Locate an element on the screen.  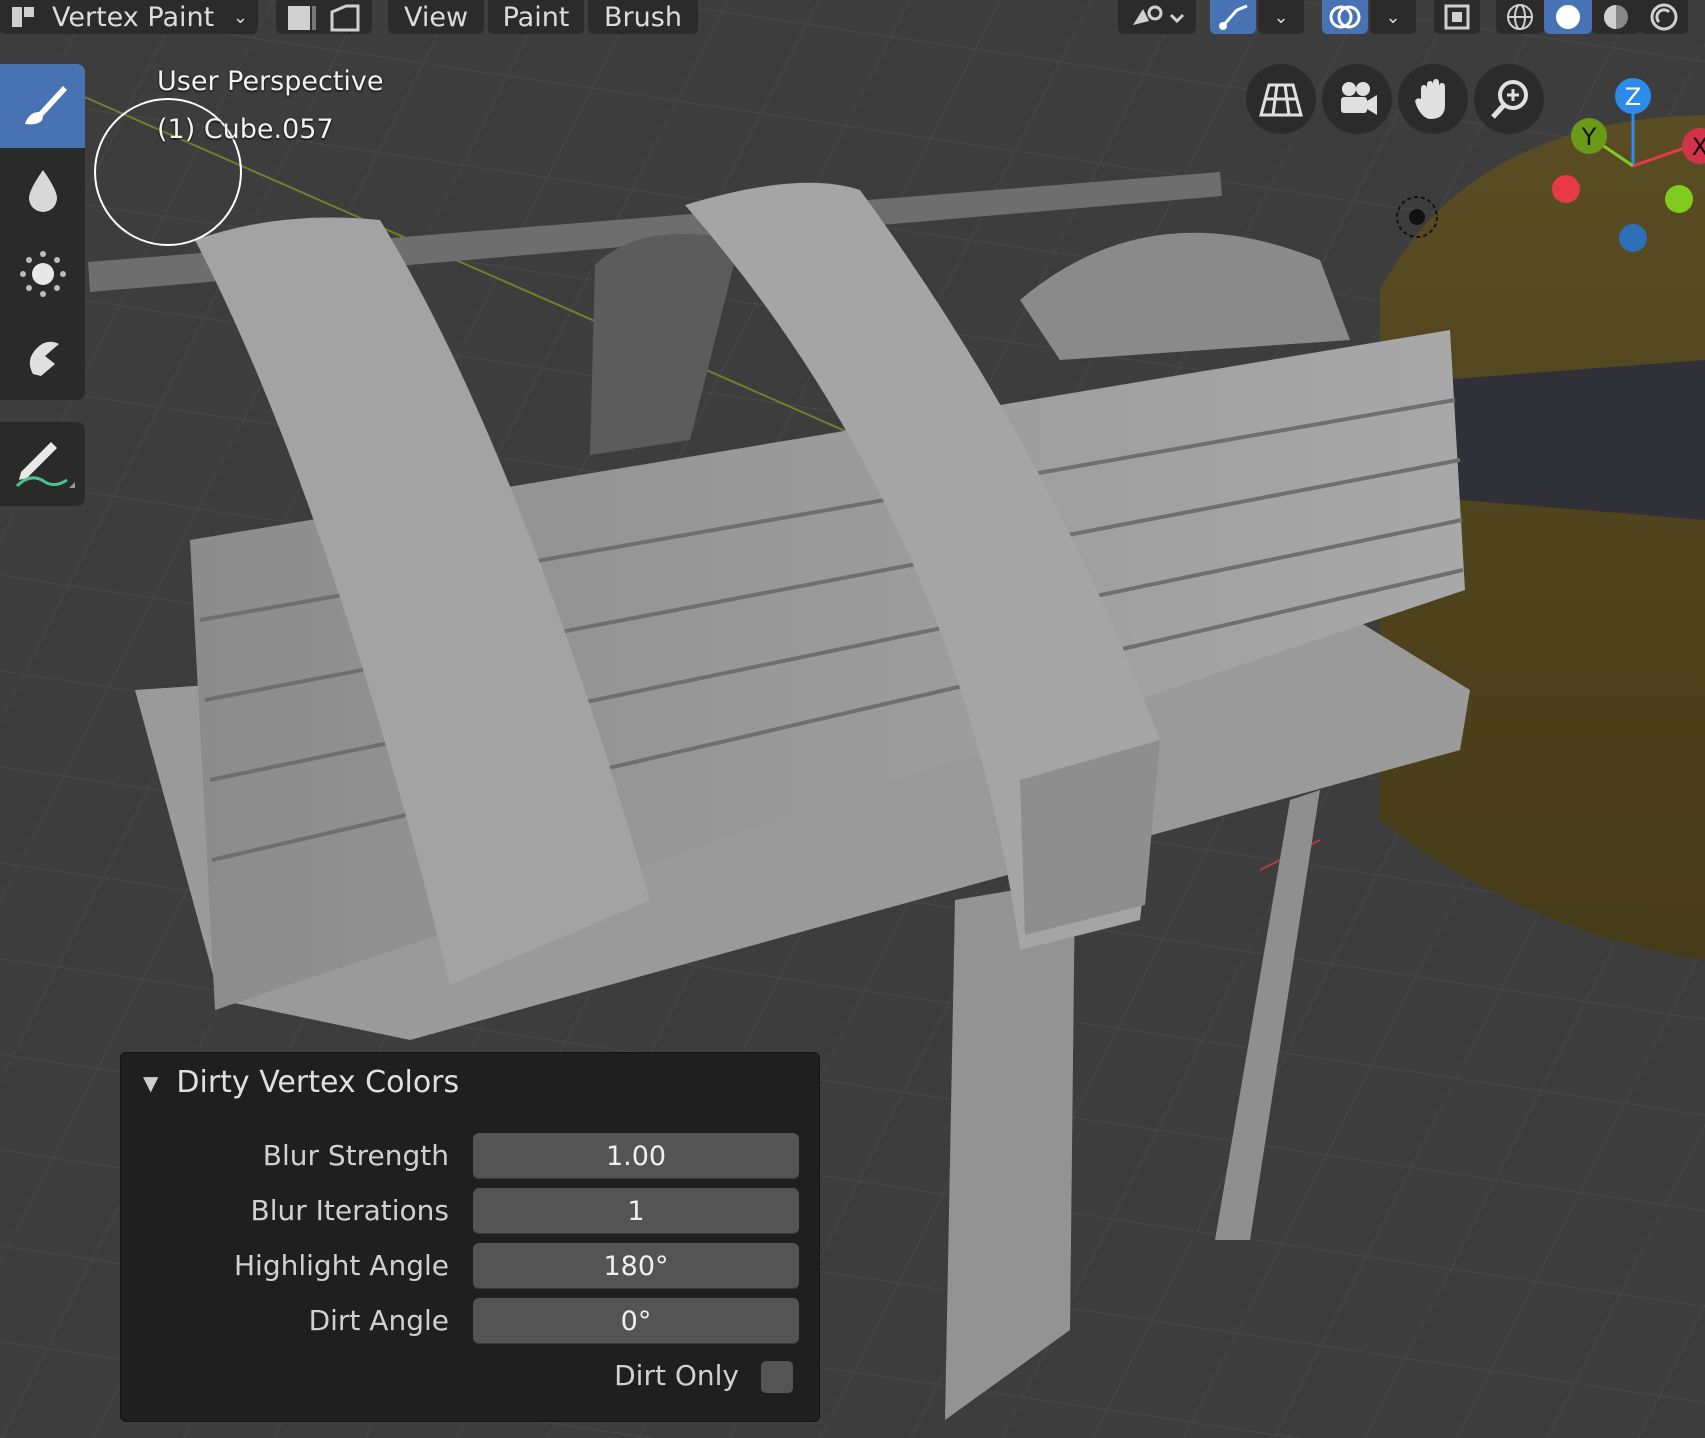
mode-selector: Vertex Paint ⌄ is located at coordinates (129, 17).